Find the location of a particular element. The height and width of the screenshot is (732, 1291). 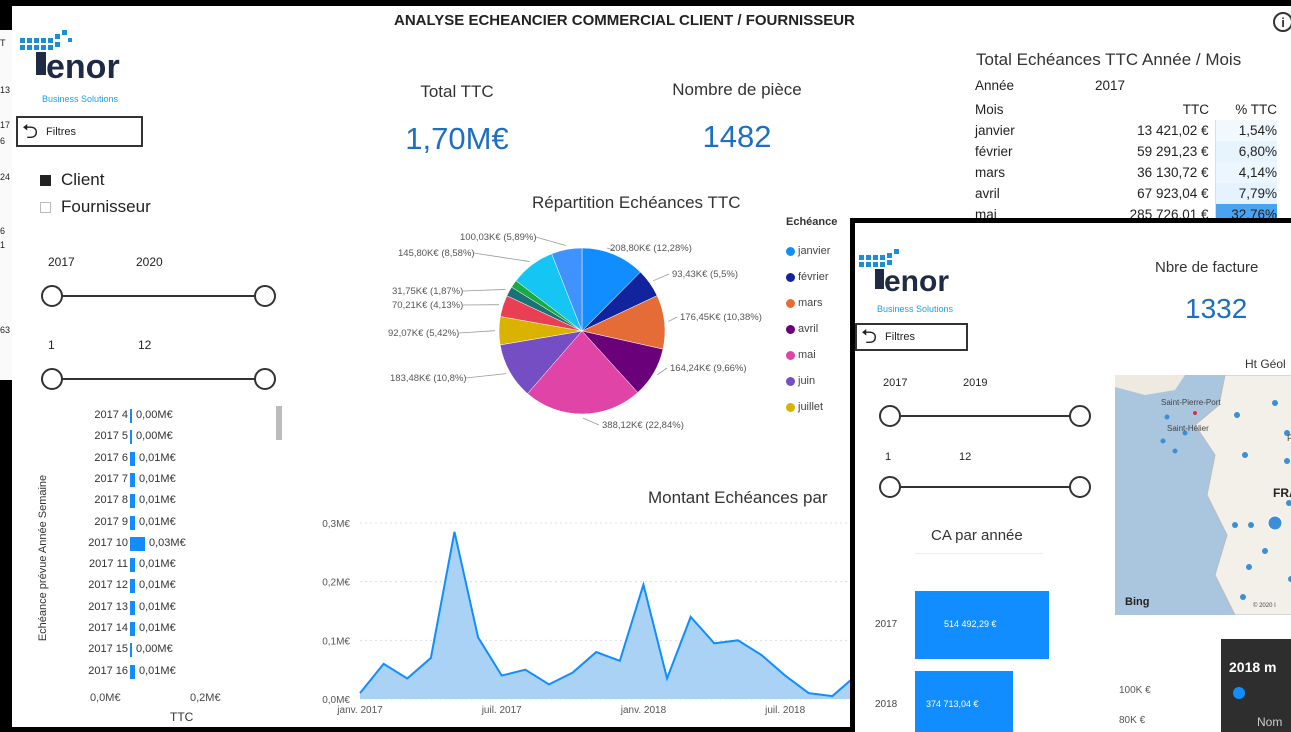

pie-data-label: 31,75K€ (1,87%) is located at coordinates (427, 291).